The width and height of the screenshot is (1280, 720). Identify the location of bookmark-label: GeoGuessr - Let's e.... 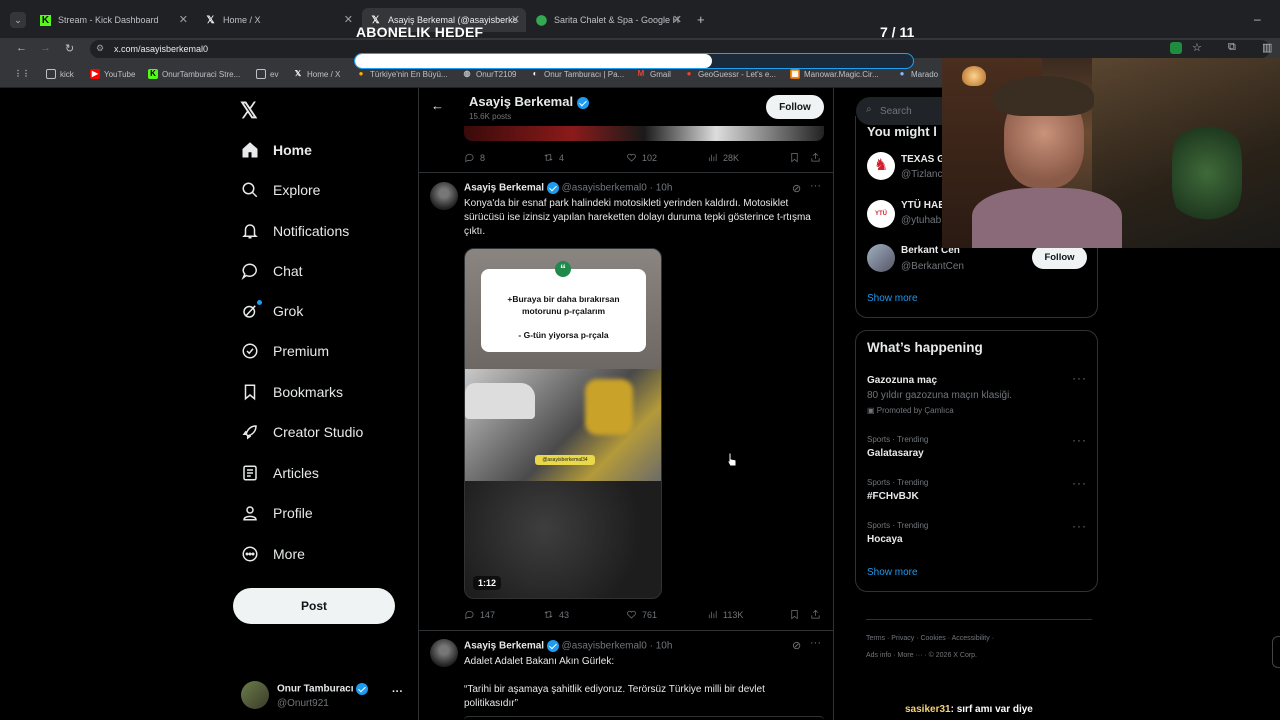
(737, 74).